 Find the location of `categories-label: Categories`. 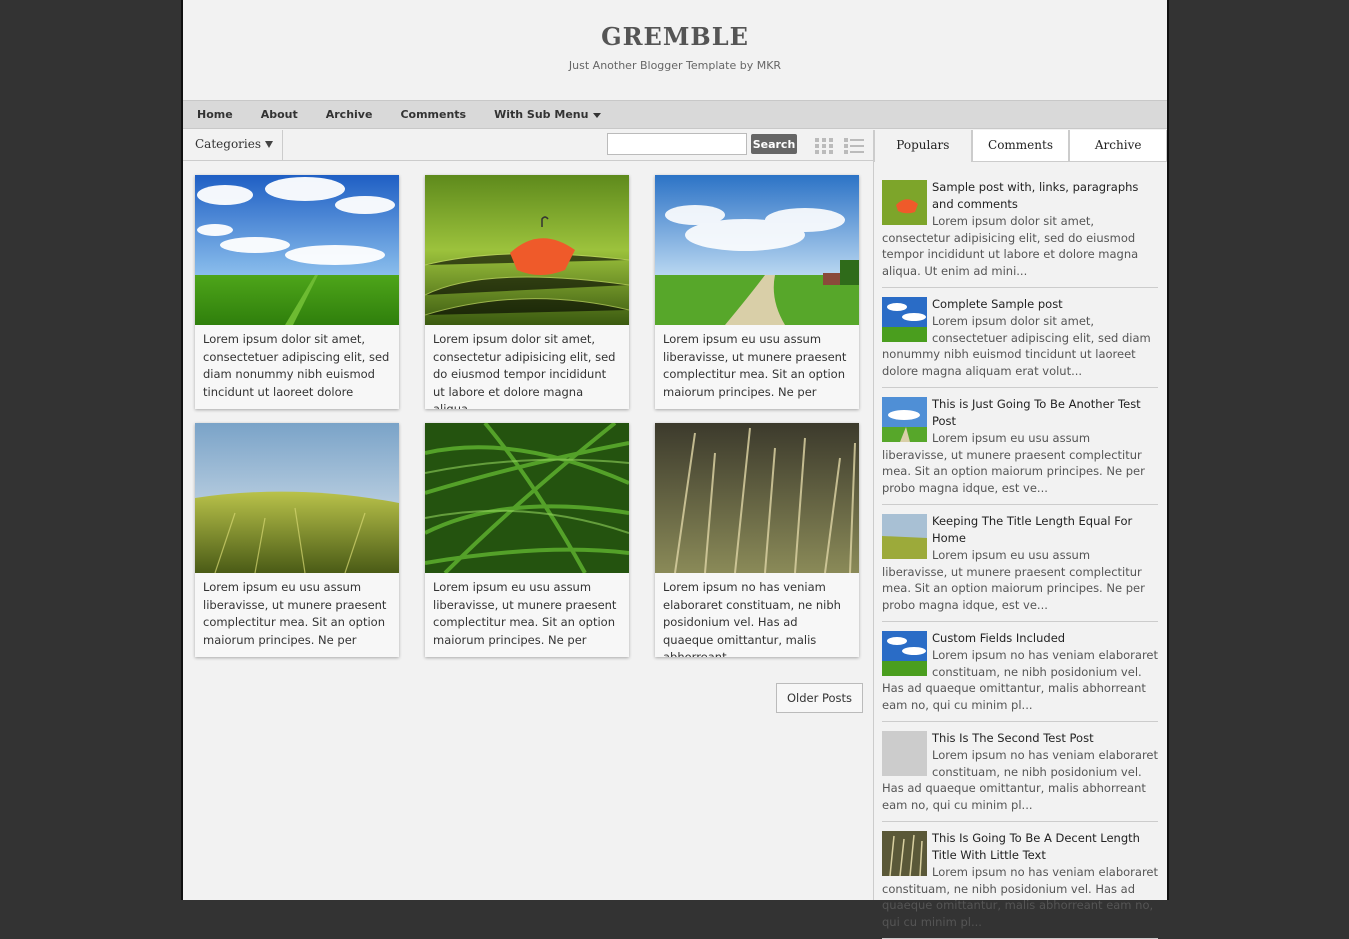

categories-label: Categories is located at coordinates (228, 144).